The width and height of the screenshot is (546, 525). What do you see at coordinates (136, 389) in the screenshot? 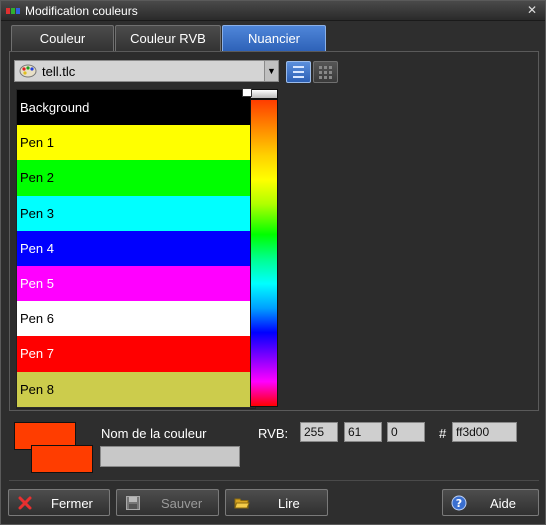
I see `color-list-item: Pen 8` at bounding box center [136, 389].